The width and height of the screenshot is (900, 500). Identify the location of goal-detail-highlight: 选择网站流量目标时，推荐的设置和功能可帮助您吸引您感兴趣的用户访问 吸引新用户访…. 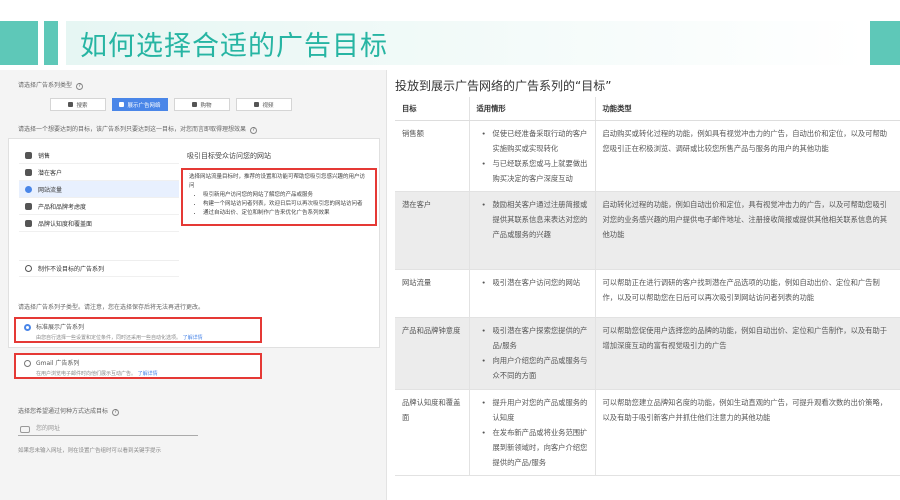
(279, 197).